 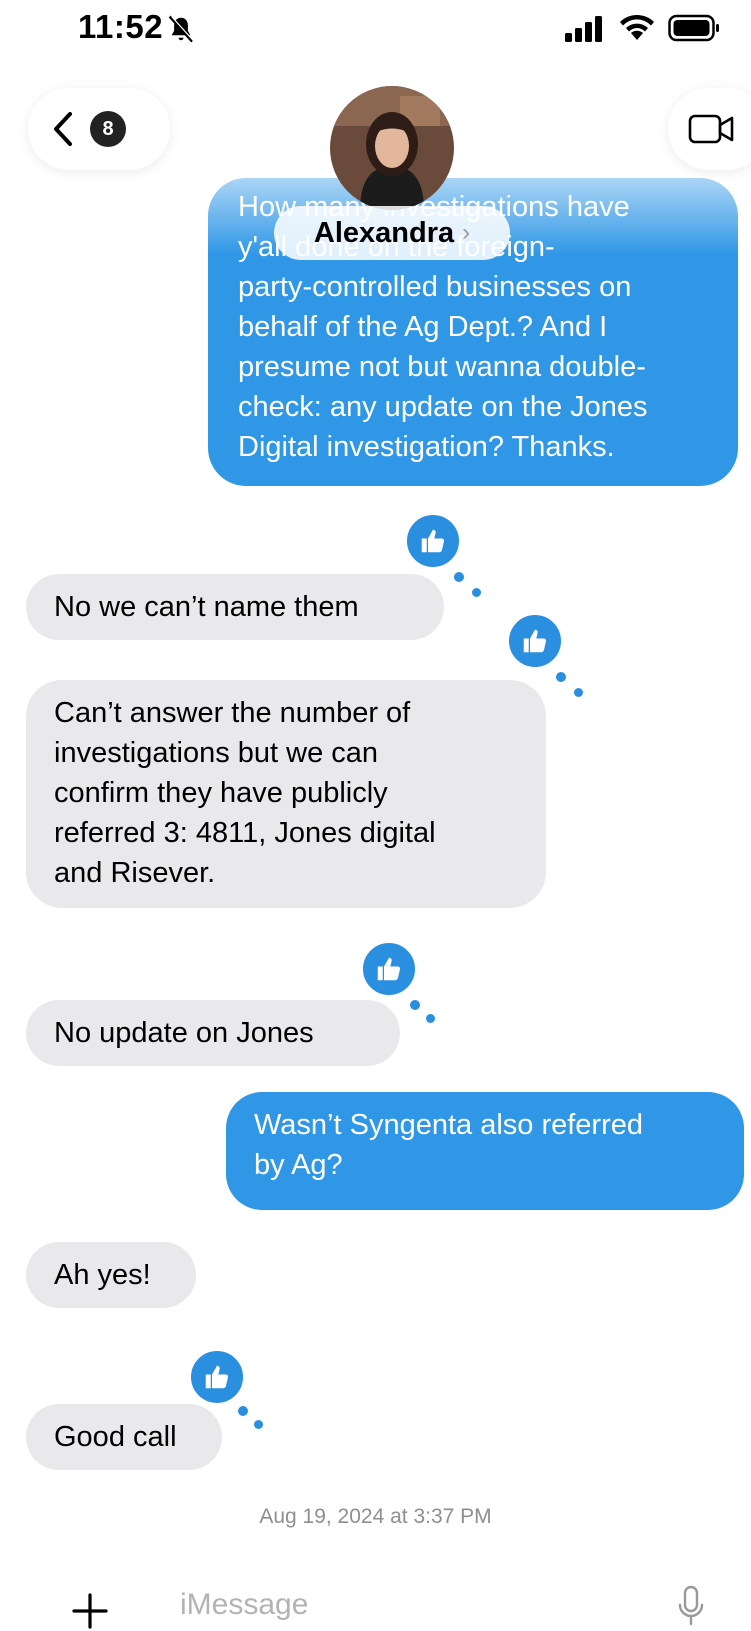 I want to click on timestamp-date: Aug 19, 2024, so click(x=322, y=1516).